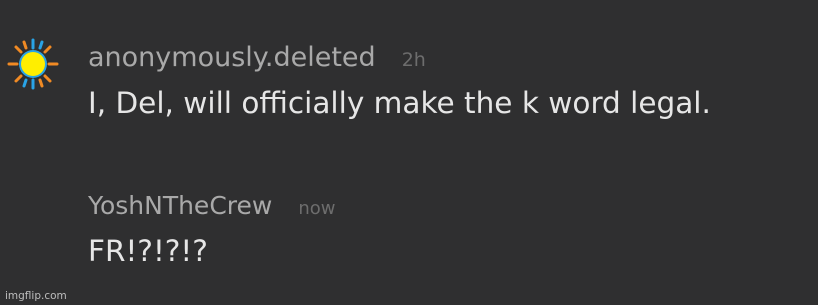 This screenshot has height=305, width=818. What do you see at coordinates (180, 206) in the screenshot?
I see `comment-username: YoshNTheCrew` at bounding box center [180, 206].